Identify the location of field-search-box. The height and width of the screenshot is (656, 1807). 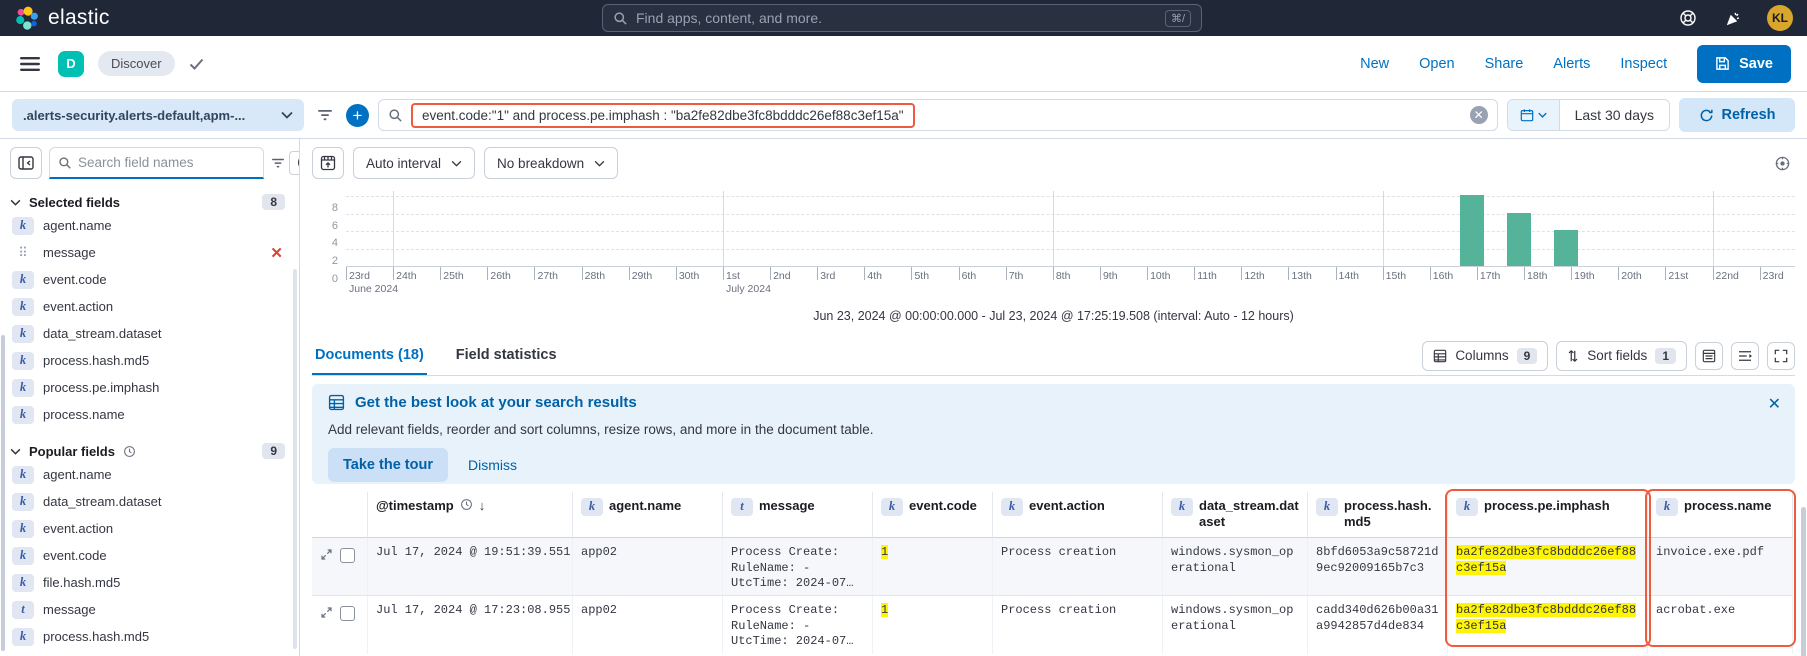
(156, 163).